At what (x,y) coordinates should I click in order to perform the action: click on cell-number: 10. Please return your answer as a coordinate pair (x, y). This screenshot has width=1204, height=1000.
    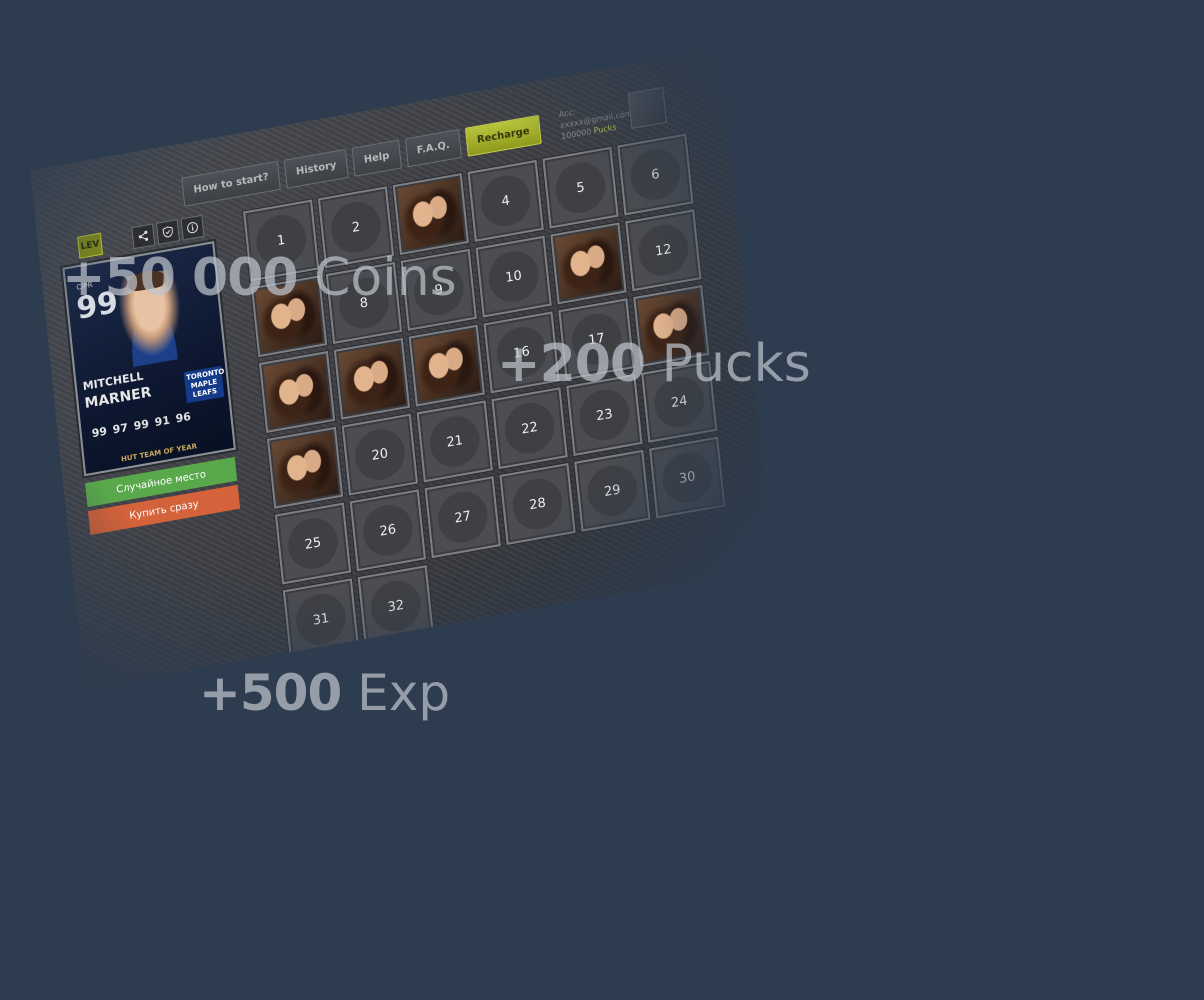
    Looking at the image, I should click on (513, 276).